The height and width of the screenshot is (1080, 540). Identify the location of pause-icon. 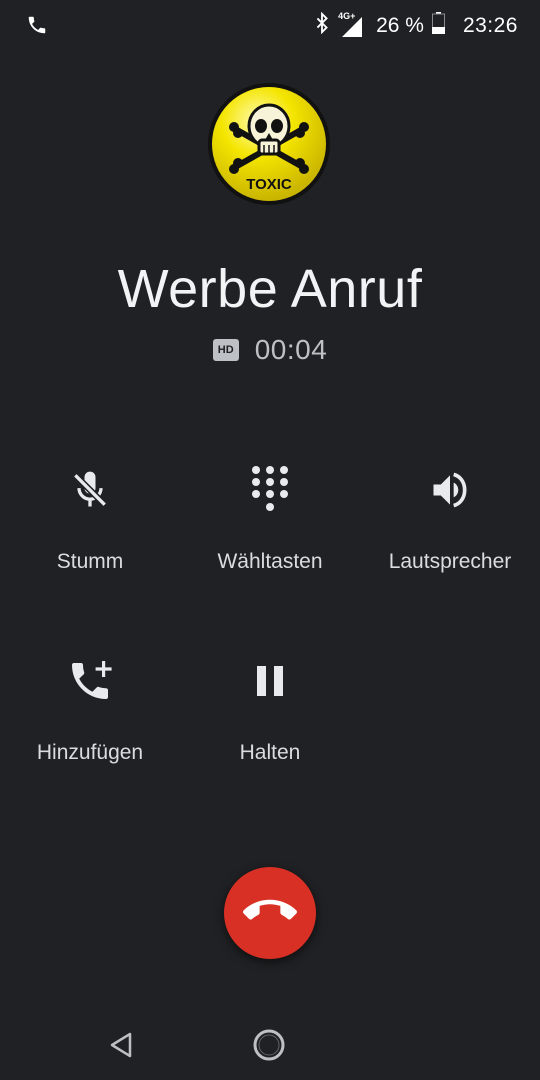
(270, 681).